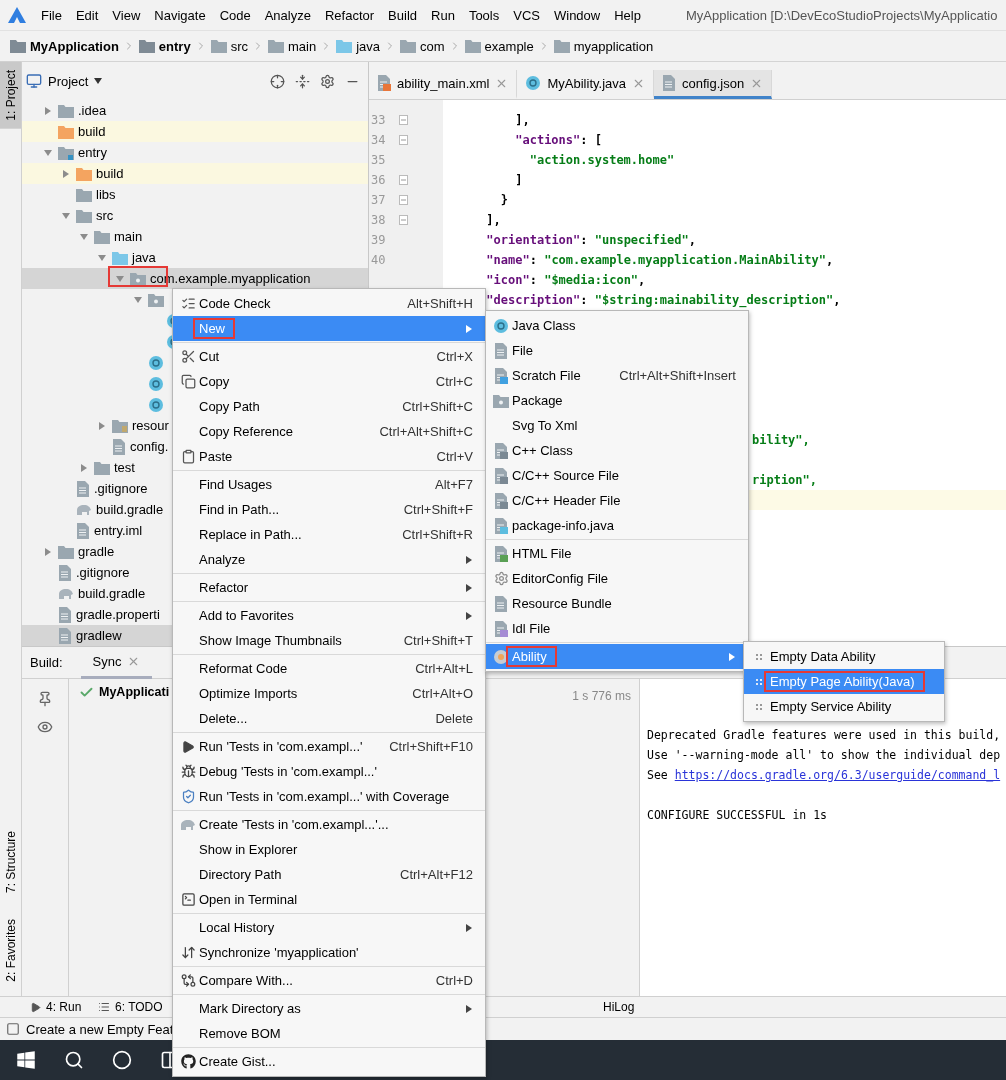  Describe the element at coordinates (437, 534) in the screenshot. I see `shortcut-text: Ctrl+Shift+R` at that location.